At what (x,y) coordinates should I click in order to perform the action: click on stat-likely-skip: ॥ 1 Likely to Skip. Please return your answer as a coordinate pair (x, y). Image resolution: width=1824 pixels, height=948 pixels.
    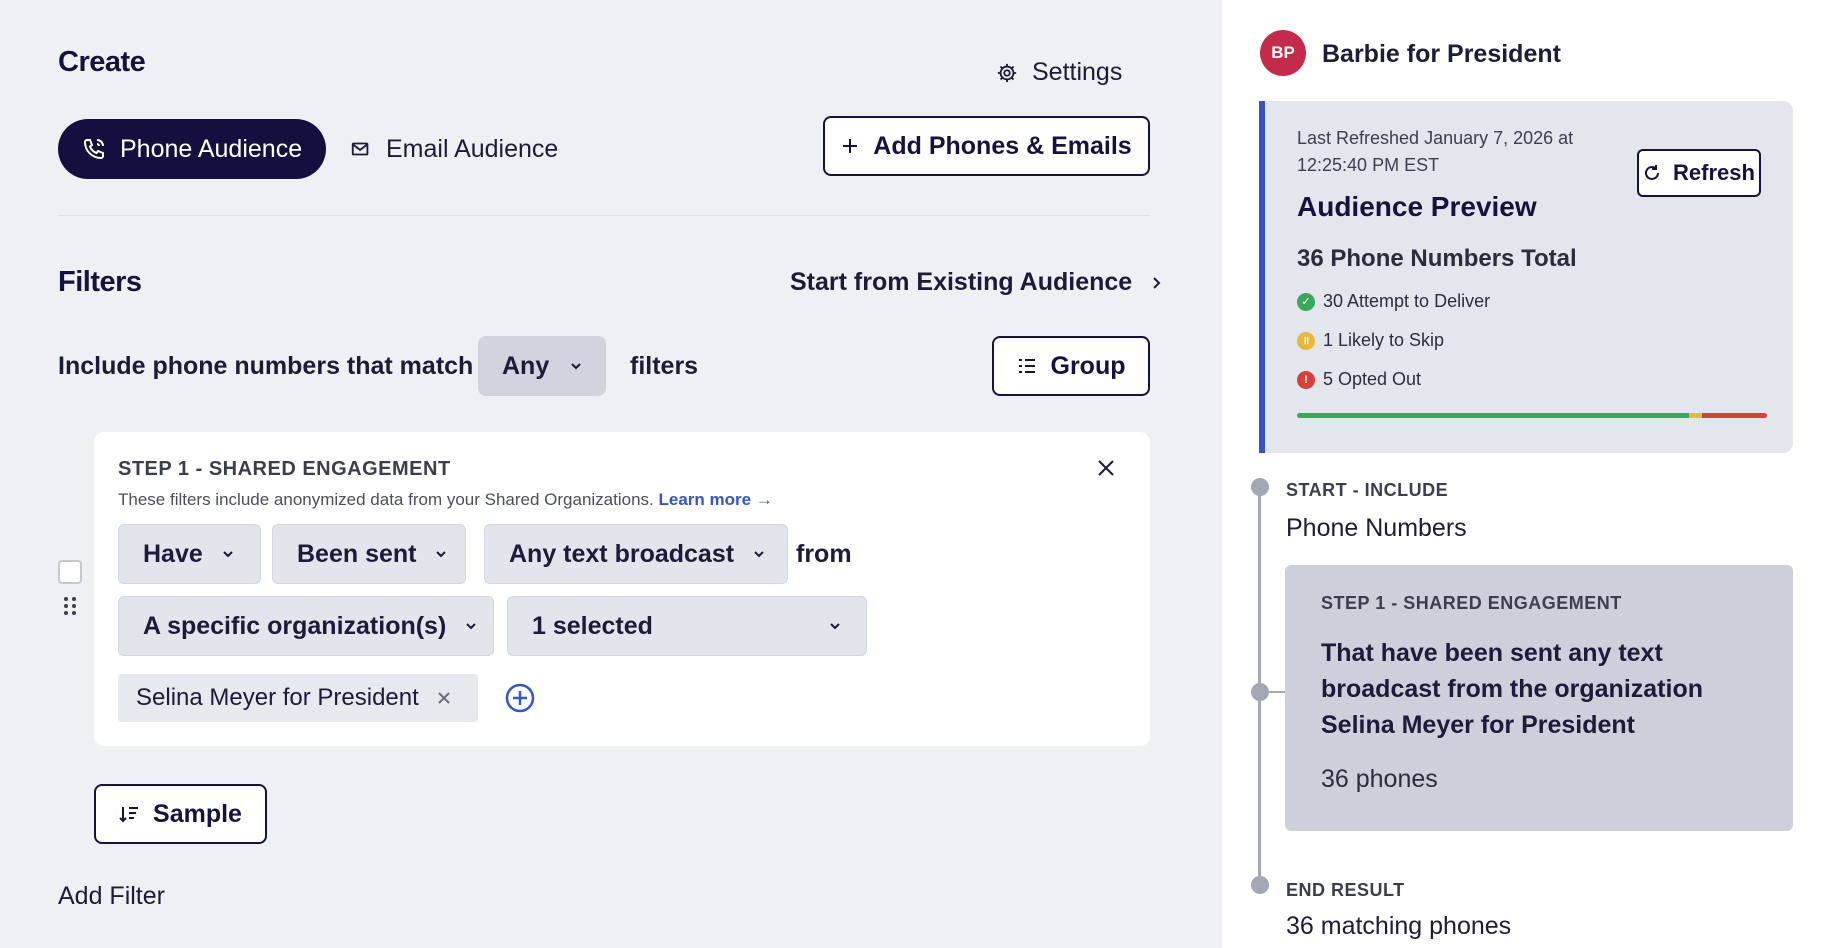
    Looking at the image, I should click on (1370, 340).